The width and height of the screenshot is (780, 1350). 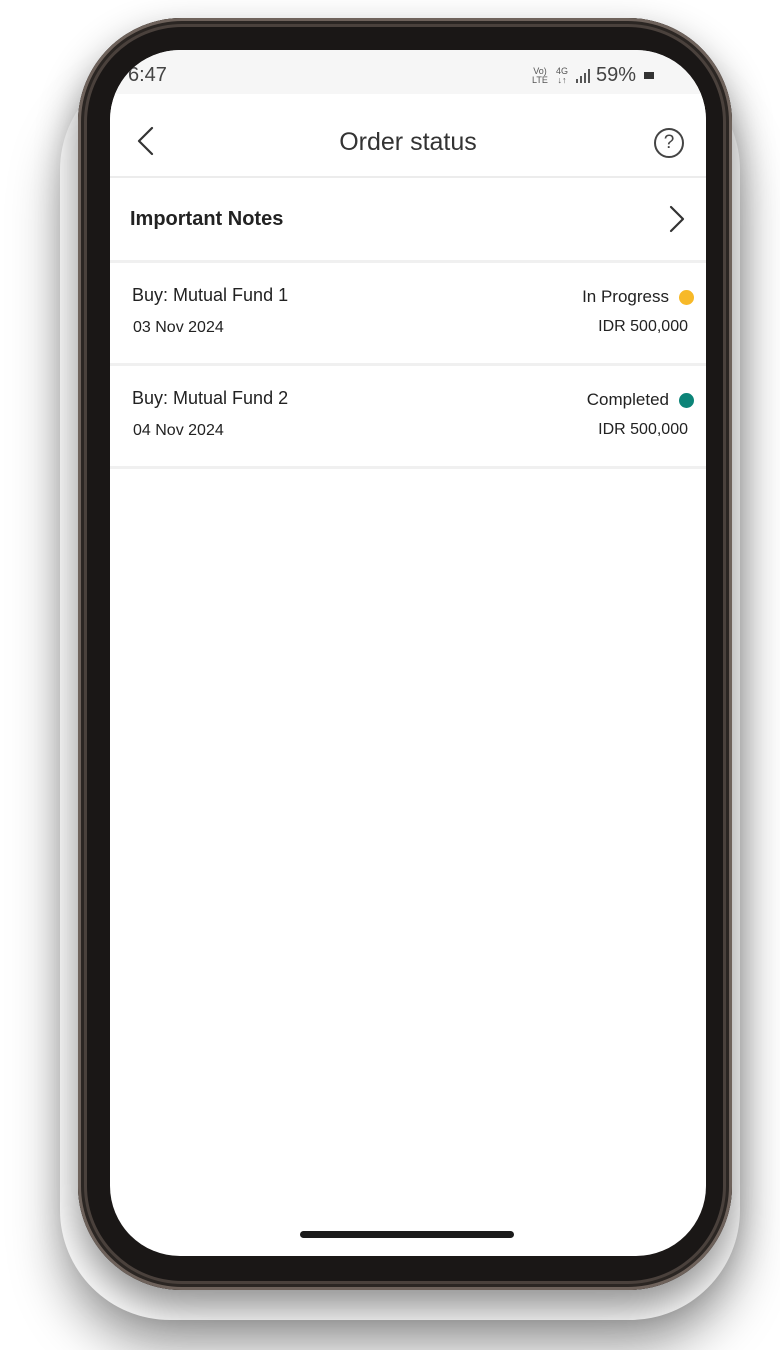 I want to click on signal-strength-icon, so click(x=582, y=75).